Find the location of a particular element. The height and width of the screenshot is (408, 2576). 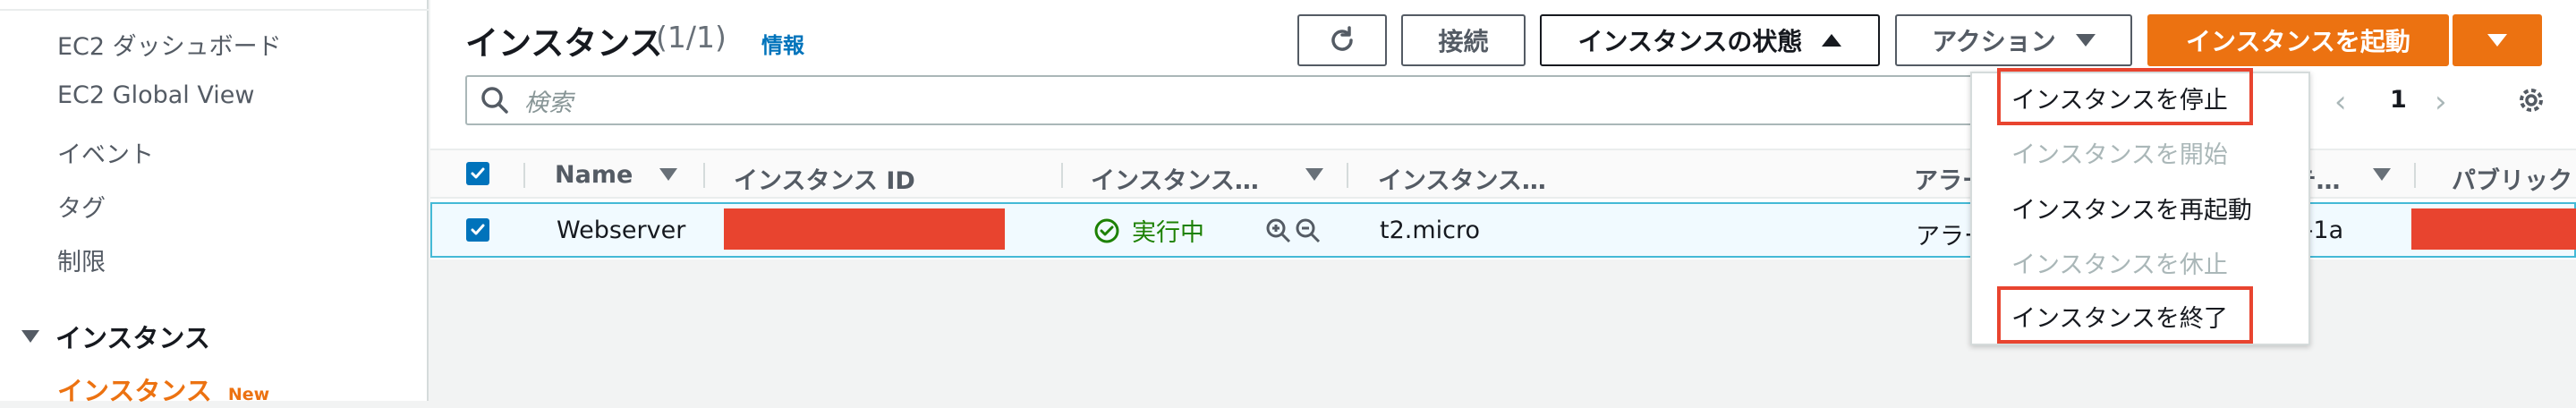

actions-label: アクション is located at coordinates (1994, 41).